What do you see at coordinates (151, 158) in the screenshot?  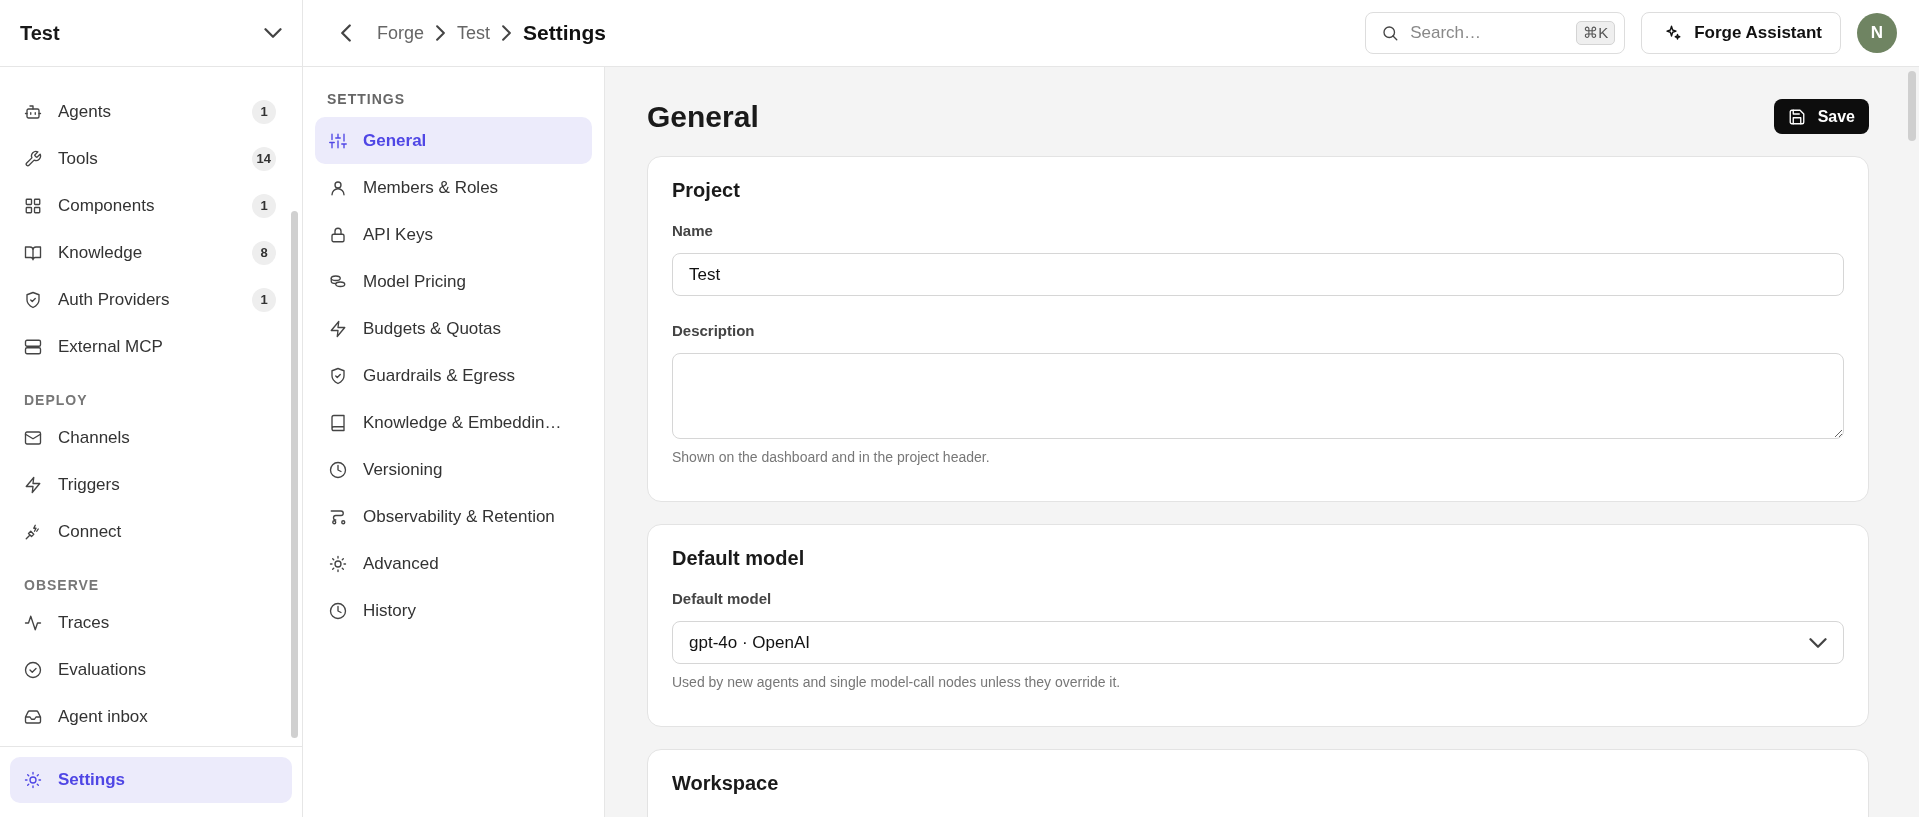 I see `sidebar-item: Tools 14` at bounding box center [151, 158].